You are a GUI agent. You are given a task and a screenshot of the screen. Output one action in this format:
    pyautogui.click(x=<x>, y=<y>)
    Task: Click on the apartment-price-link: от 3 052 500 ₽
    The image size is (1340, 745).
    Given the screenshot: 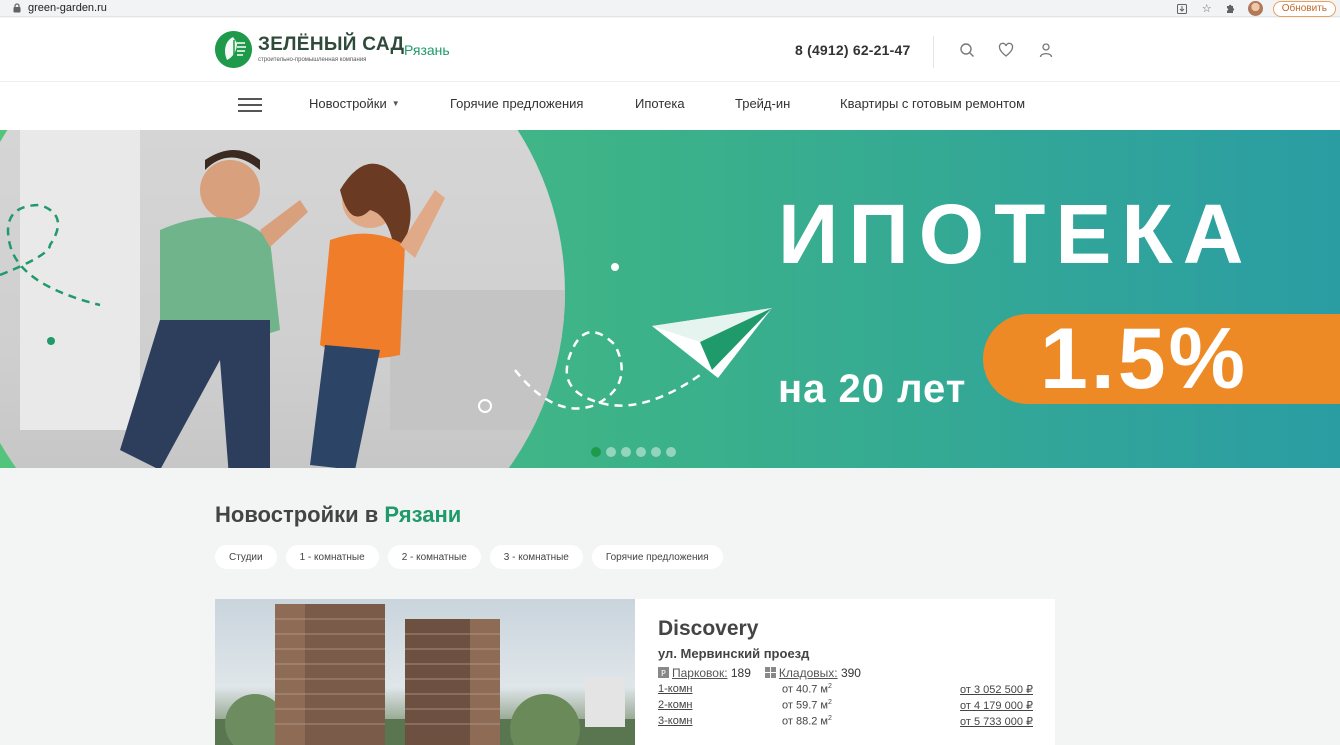 What is the action you would take?
    pyautogui.click(x=996, y=689)
    